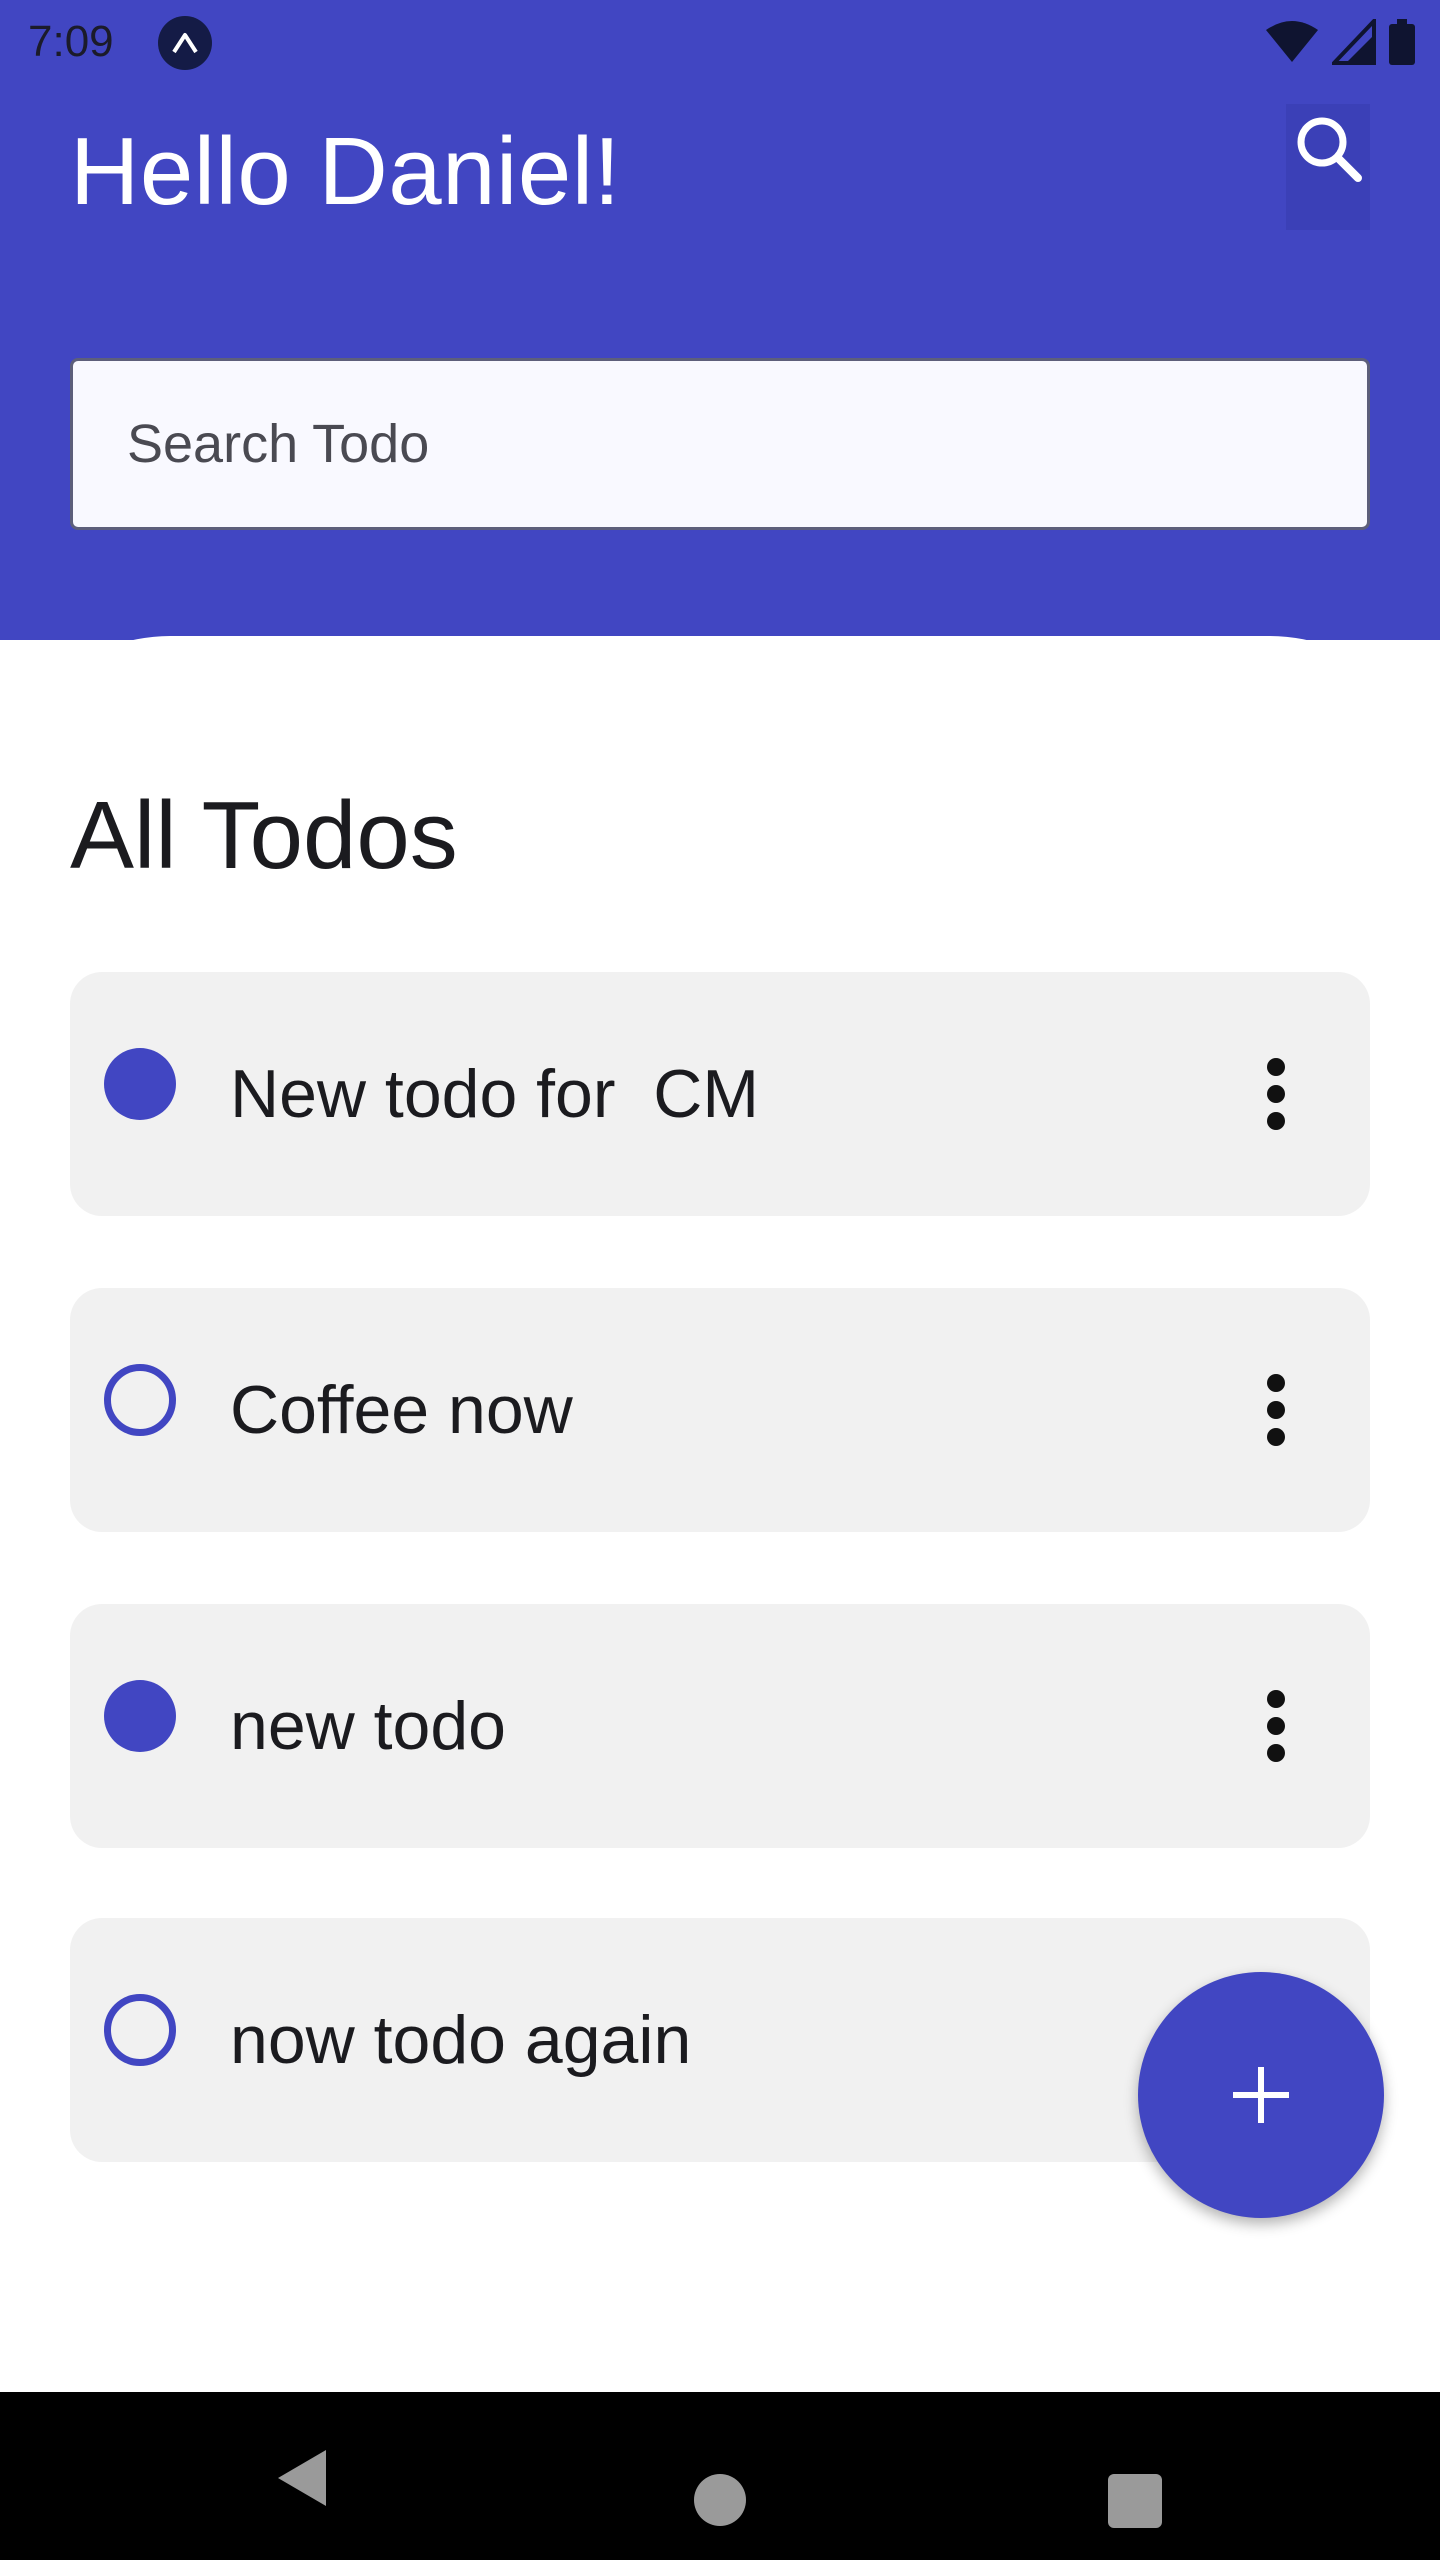  Describe the element at coordinates (71, 41) in the screenshot. I see `status-time: 7:09` at that location.